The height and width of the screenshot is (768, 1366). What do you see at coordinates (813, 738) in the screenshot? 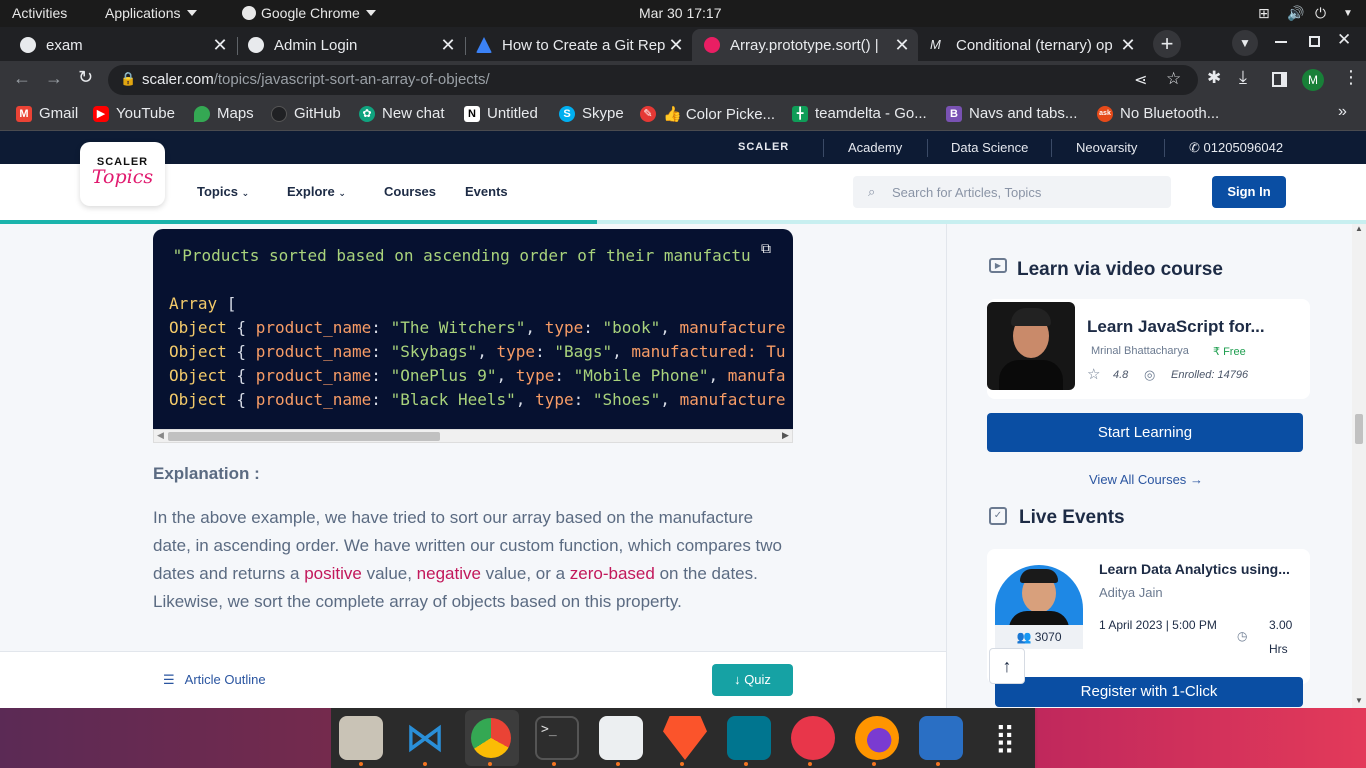
I see `chat-app-icon` at bounding box center [813, 738].